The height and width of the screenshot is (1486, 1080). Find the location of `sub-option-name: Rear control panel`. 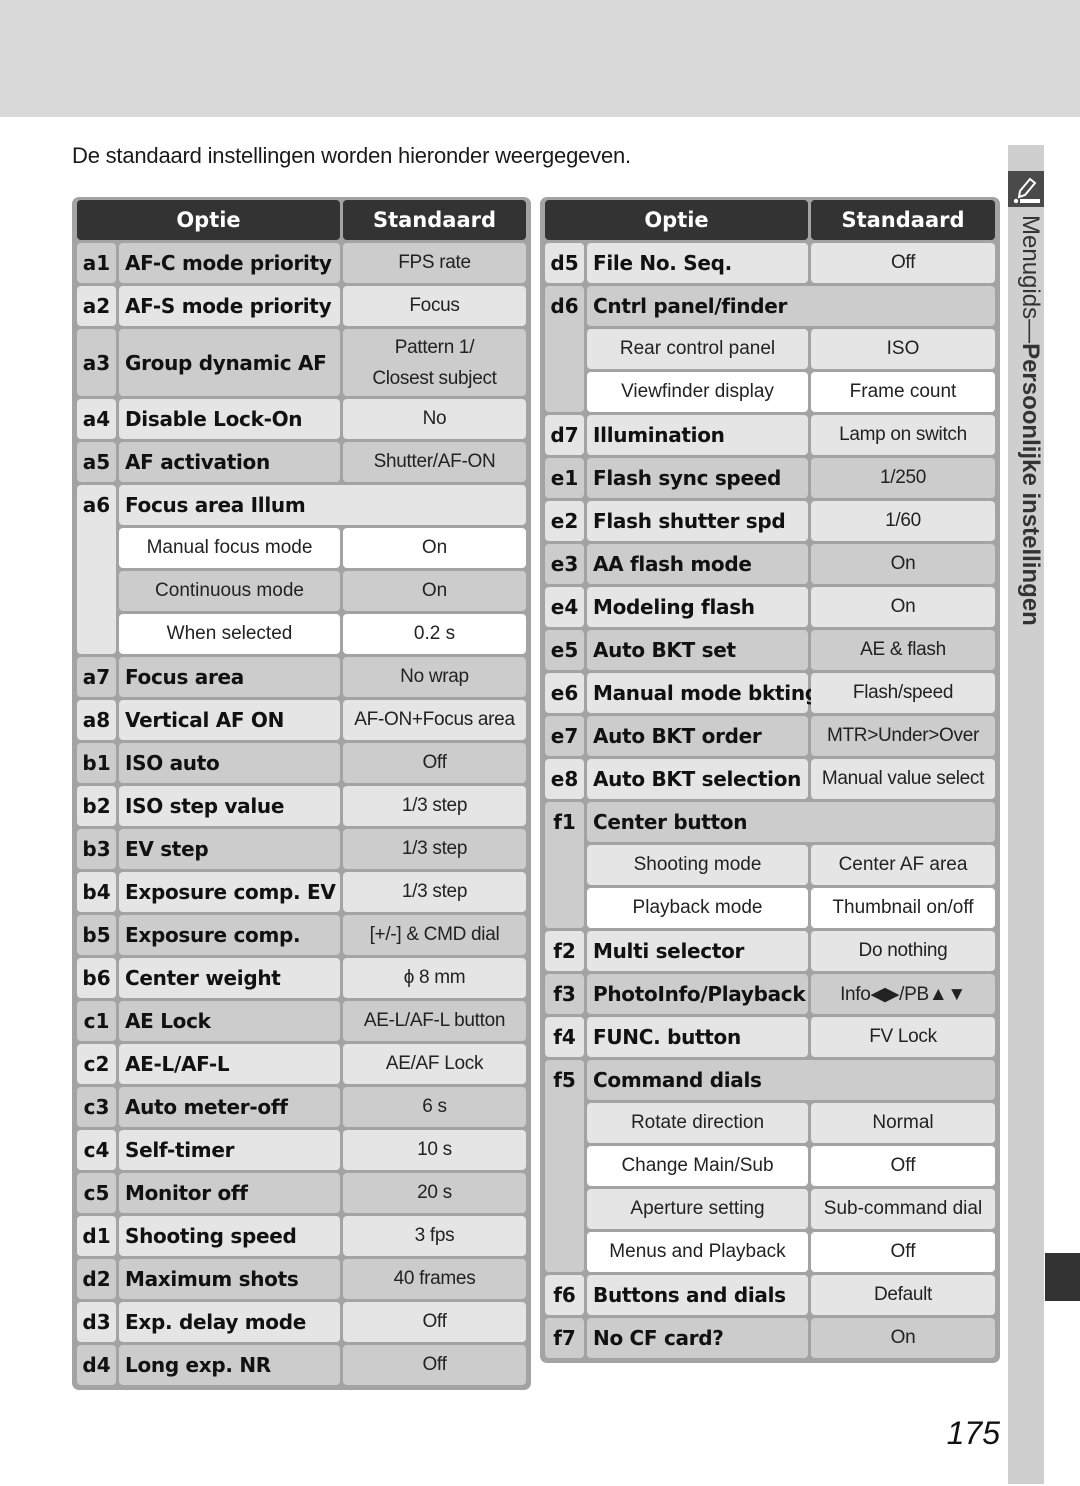

sub-option-name: Rear control panel is located at coordinates (697, 349).